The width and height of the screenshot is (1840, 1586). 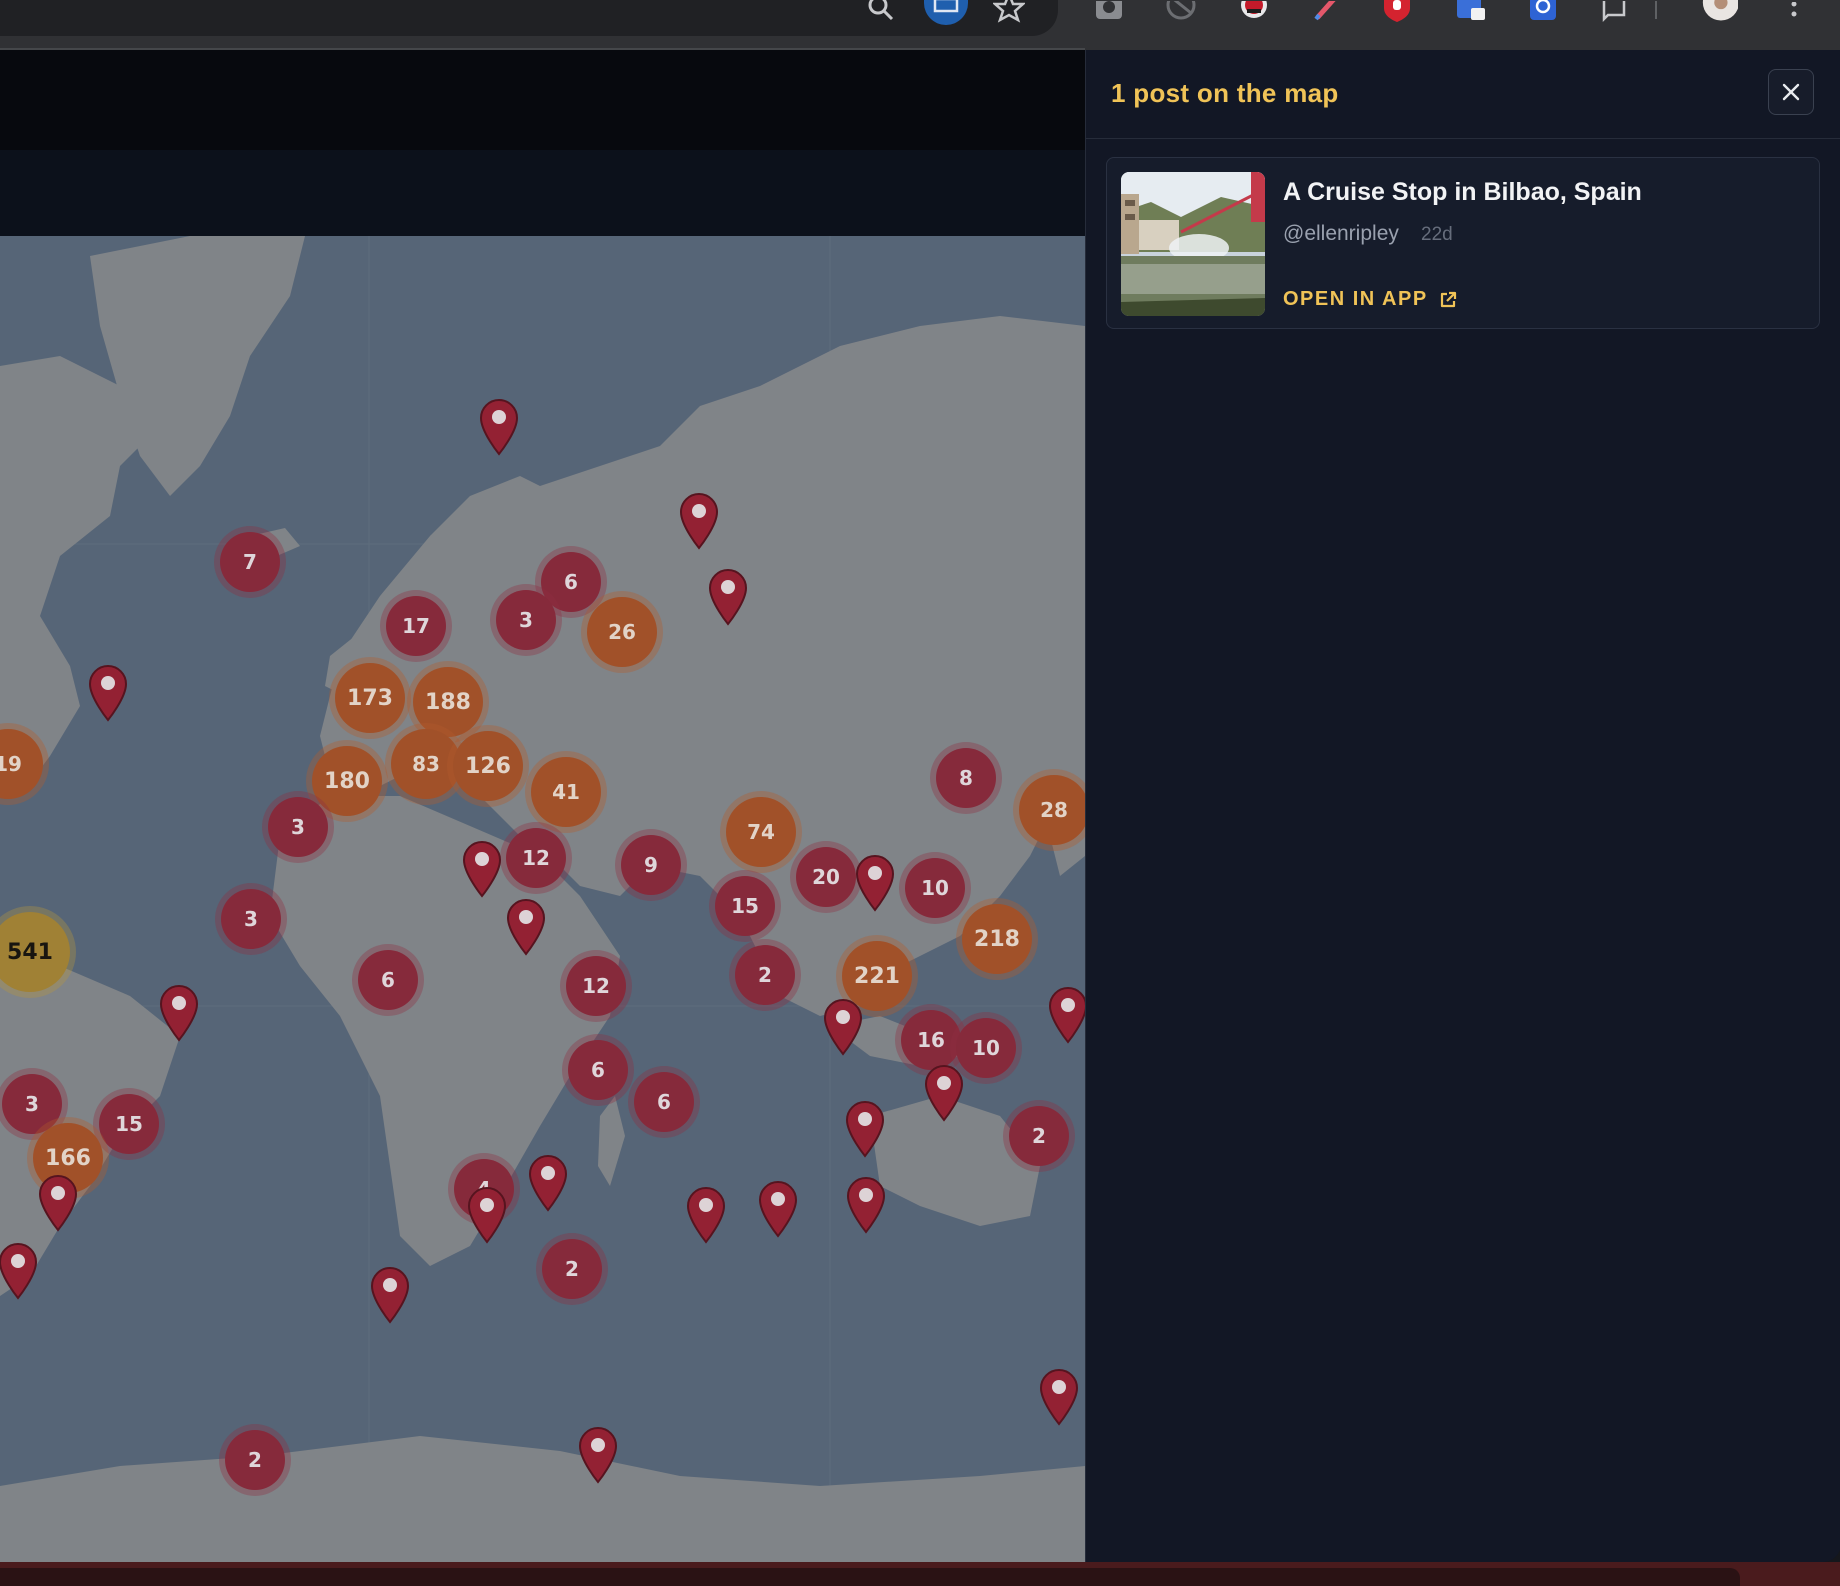 I want to click on map-cluster-38: 2, so click(x=572, y=1269).